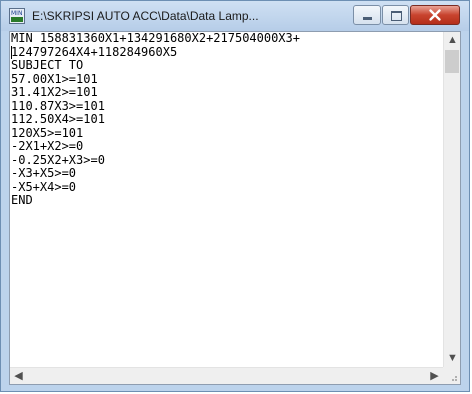 Image resolution: width=472 pixels, height=394 pixels. Describe the element at coordinates (44, 186) in the screenshot. I see `text-line: -X5+X4>=0` at that location.